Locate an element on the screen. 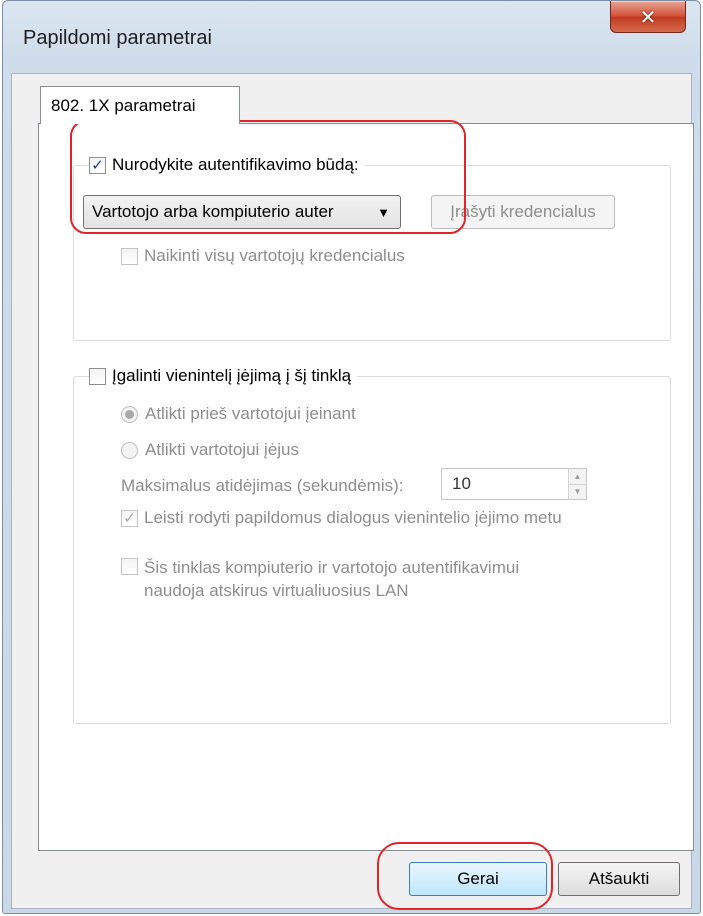  chevron-down-icon: ▼ is located at coordinates (383, 212).